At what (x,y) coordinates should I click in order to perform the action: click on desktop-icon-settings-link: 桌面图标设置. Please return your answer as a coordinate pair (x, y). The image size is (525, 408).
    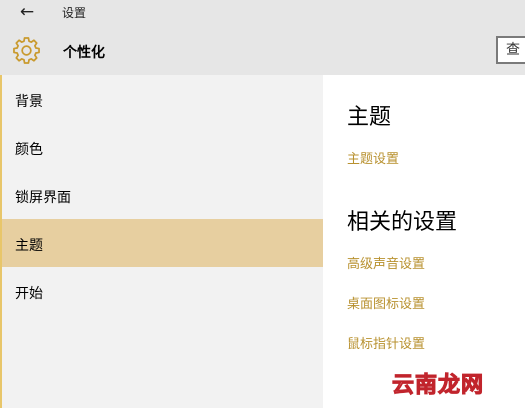
    Looking at the image, I should click on (386, 302).